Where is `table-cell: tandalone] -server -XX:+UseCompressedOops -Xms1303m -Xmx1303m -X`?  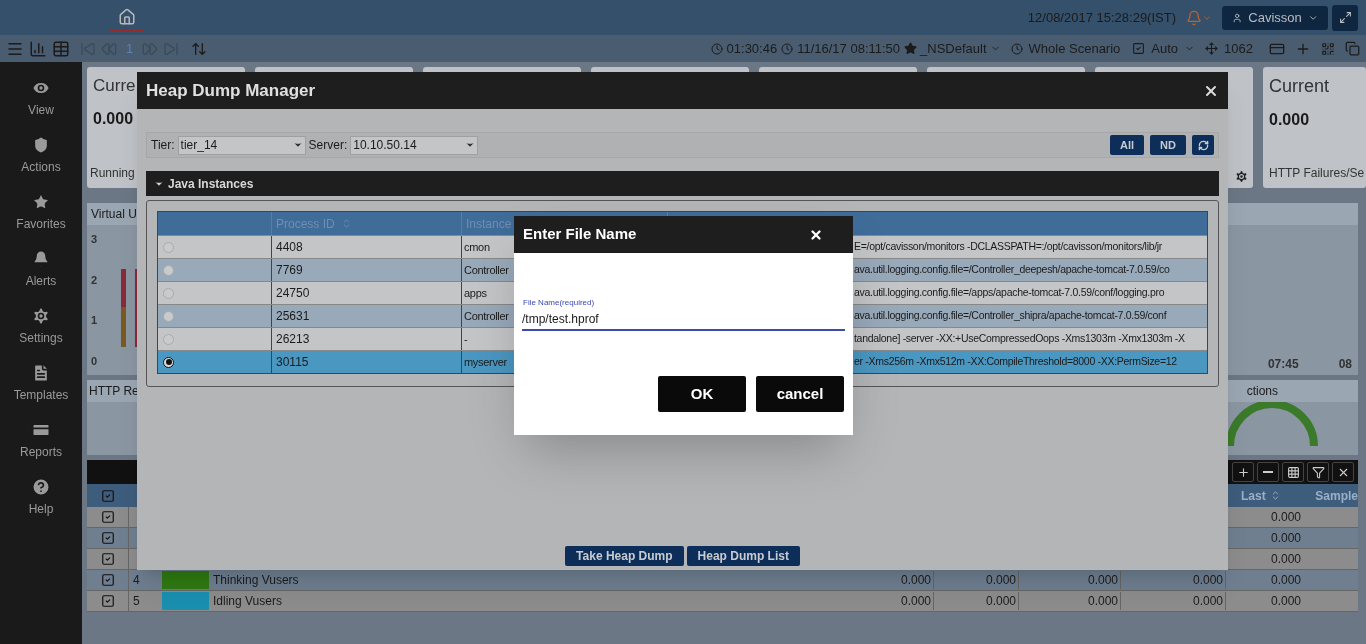
table-cell: tandalone] -server -XX:+UseCompressedOops -Xms1303m -Xmx1303m -X is located at coordinates (1019, 339).